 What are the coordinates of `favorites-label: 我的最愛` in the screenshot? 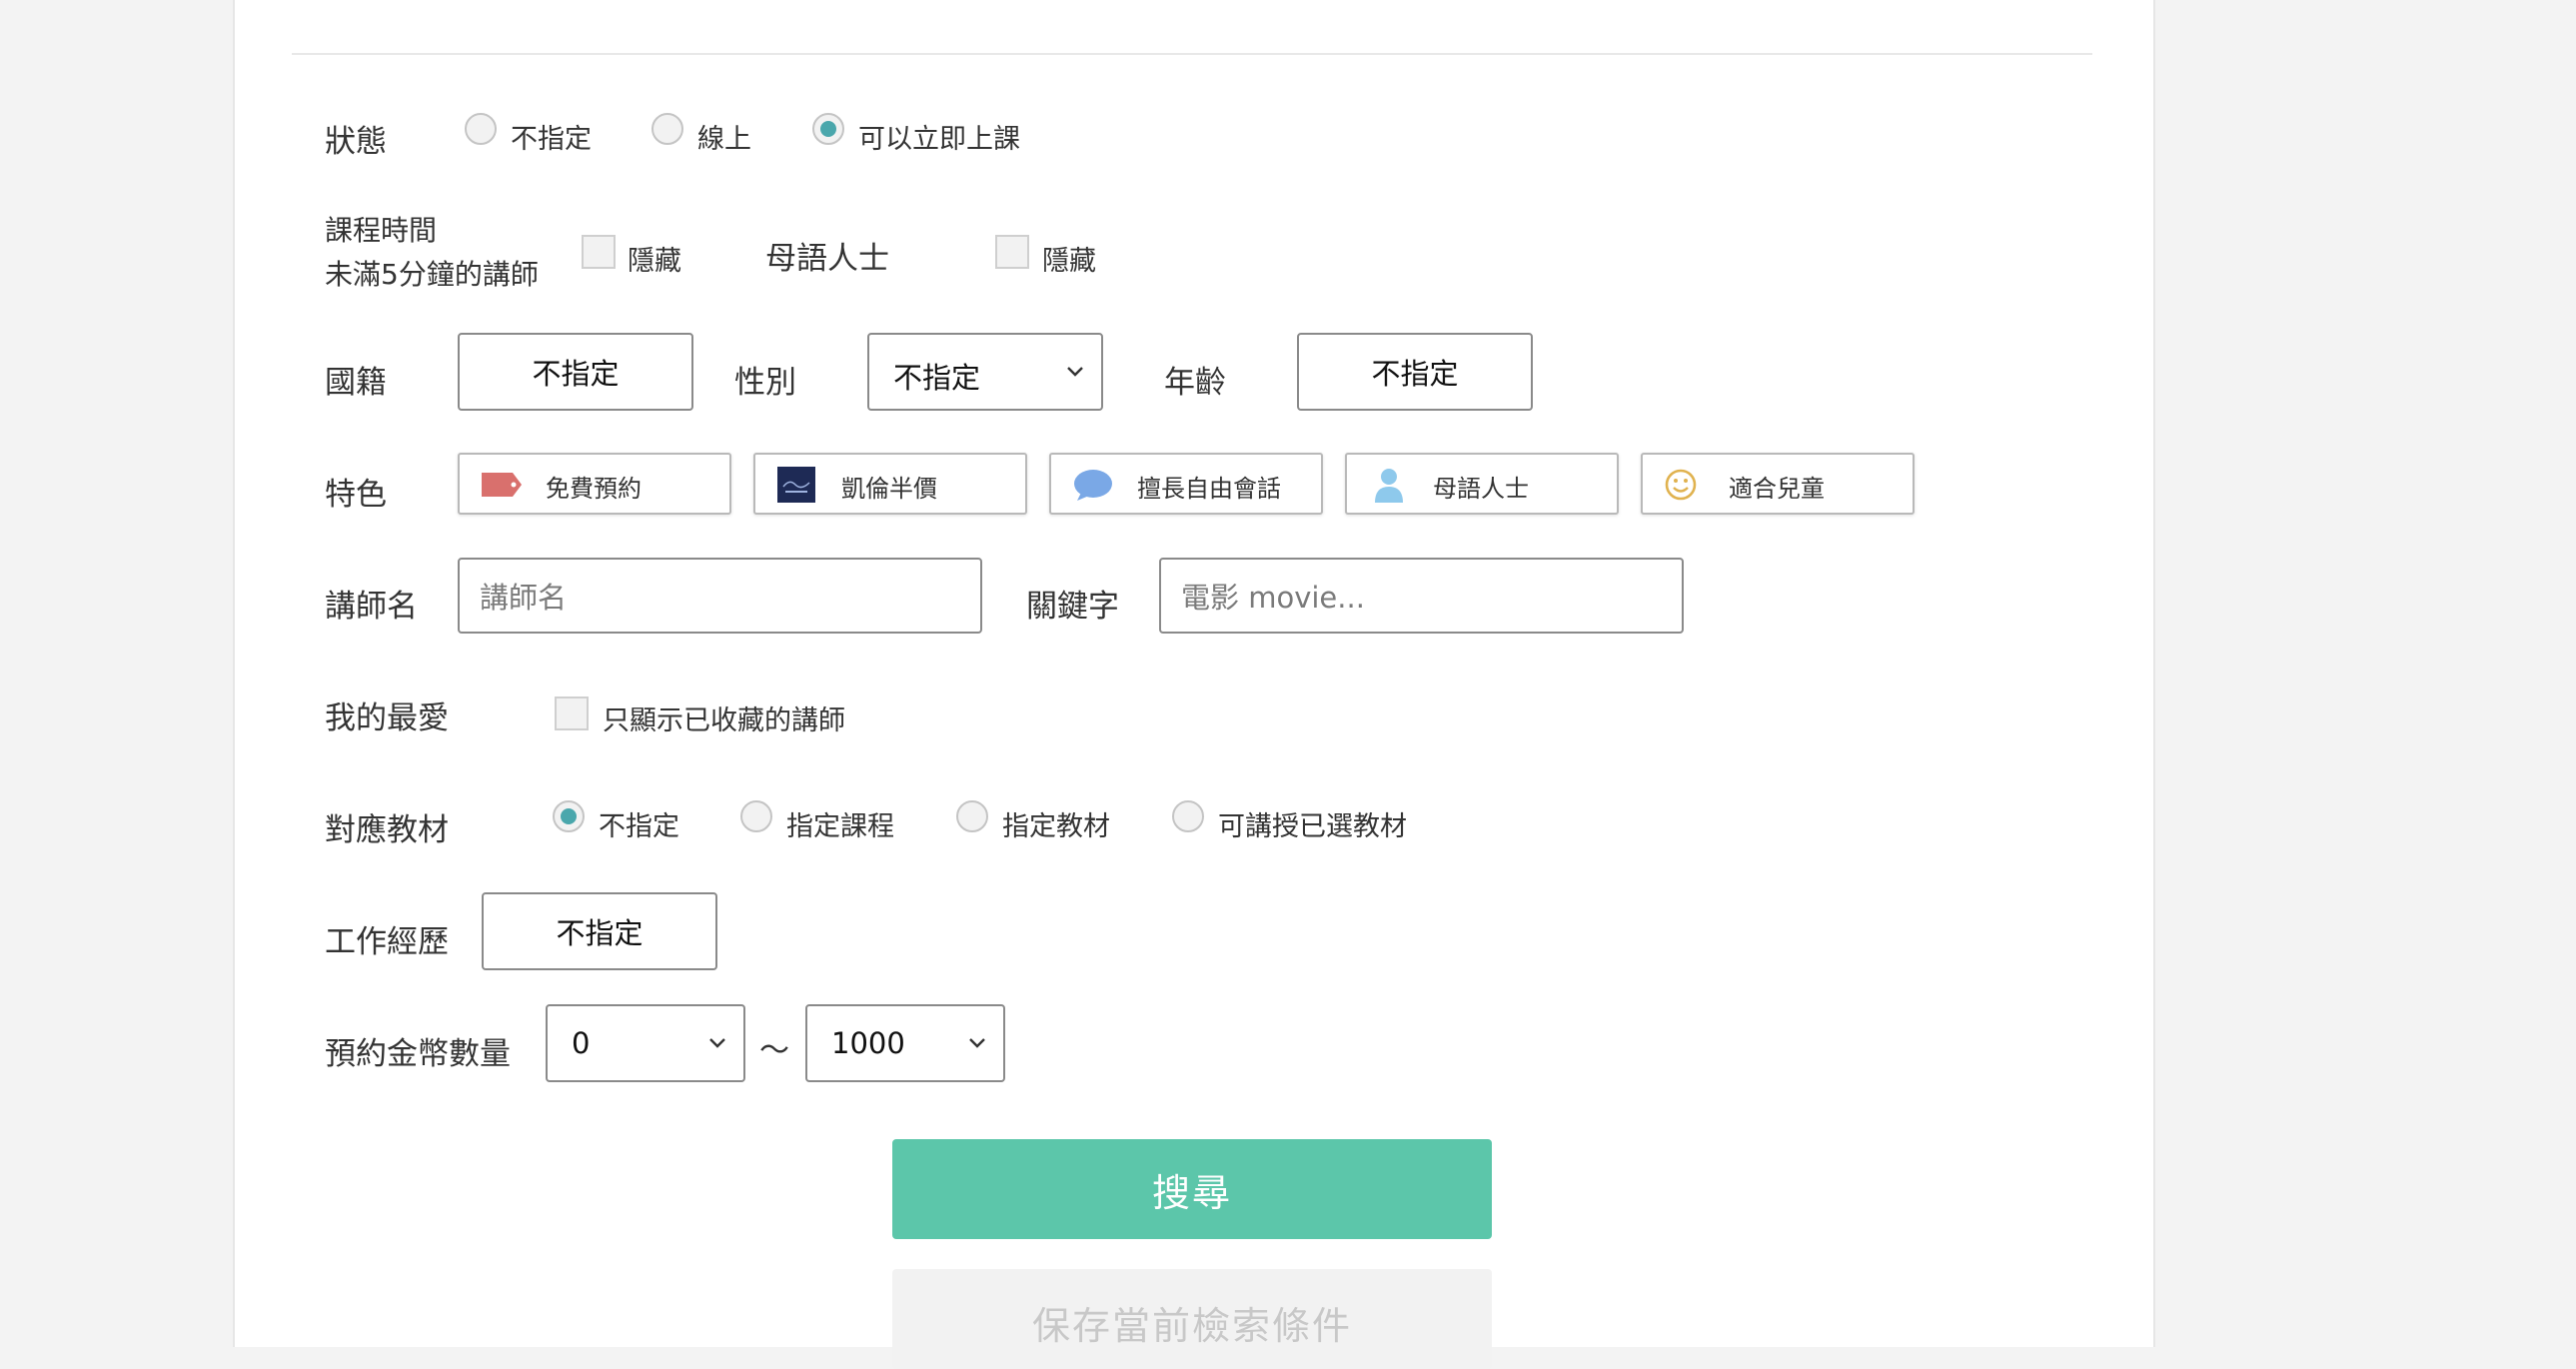 It's located at (387, 718).